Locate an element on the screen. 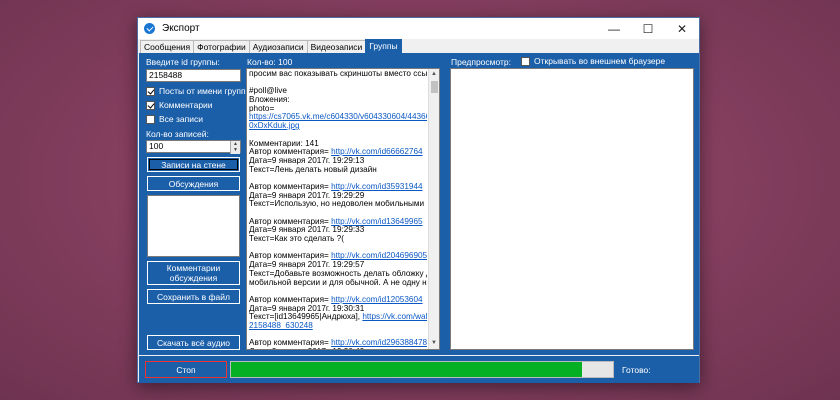 Image resolution: width=840 pixels, height=400 pixels. count-stepper: 100 ▲ ▼ is located at coordinates (193, 147).